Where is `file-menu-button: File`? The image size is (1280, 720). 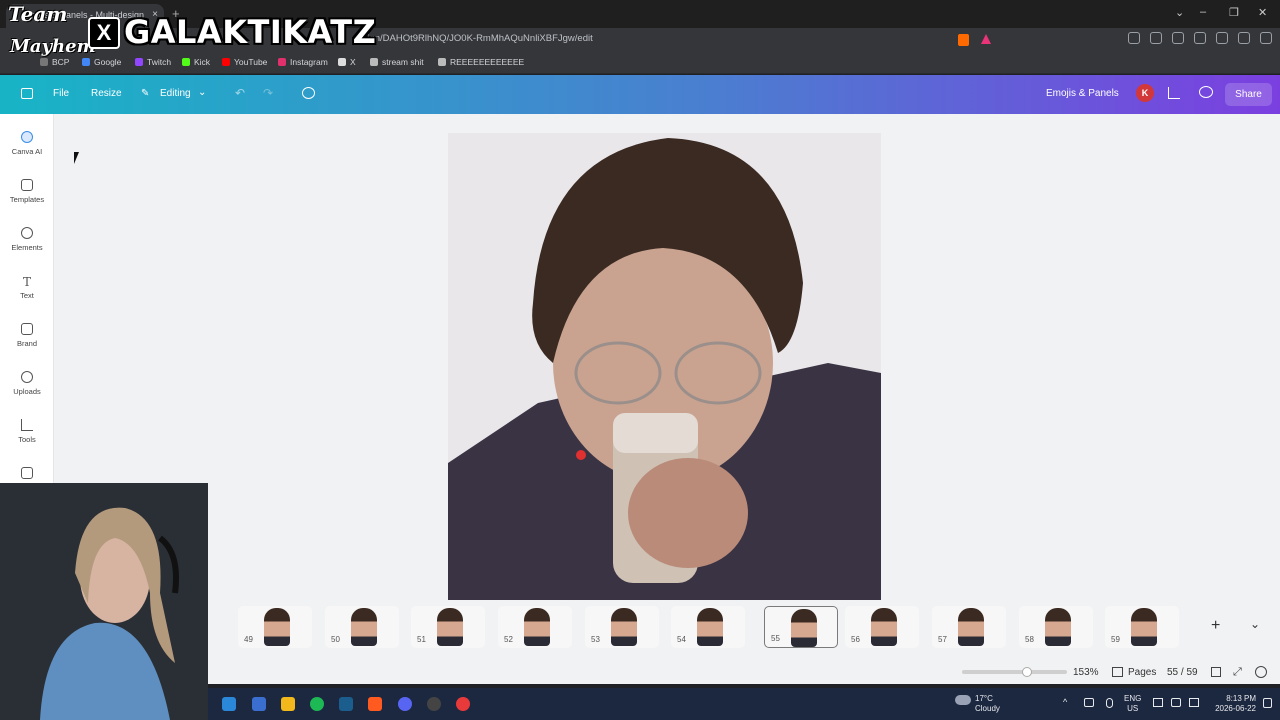
file-menu-button: File is located at coordinates (61, 93).